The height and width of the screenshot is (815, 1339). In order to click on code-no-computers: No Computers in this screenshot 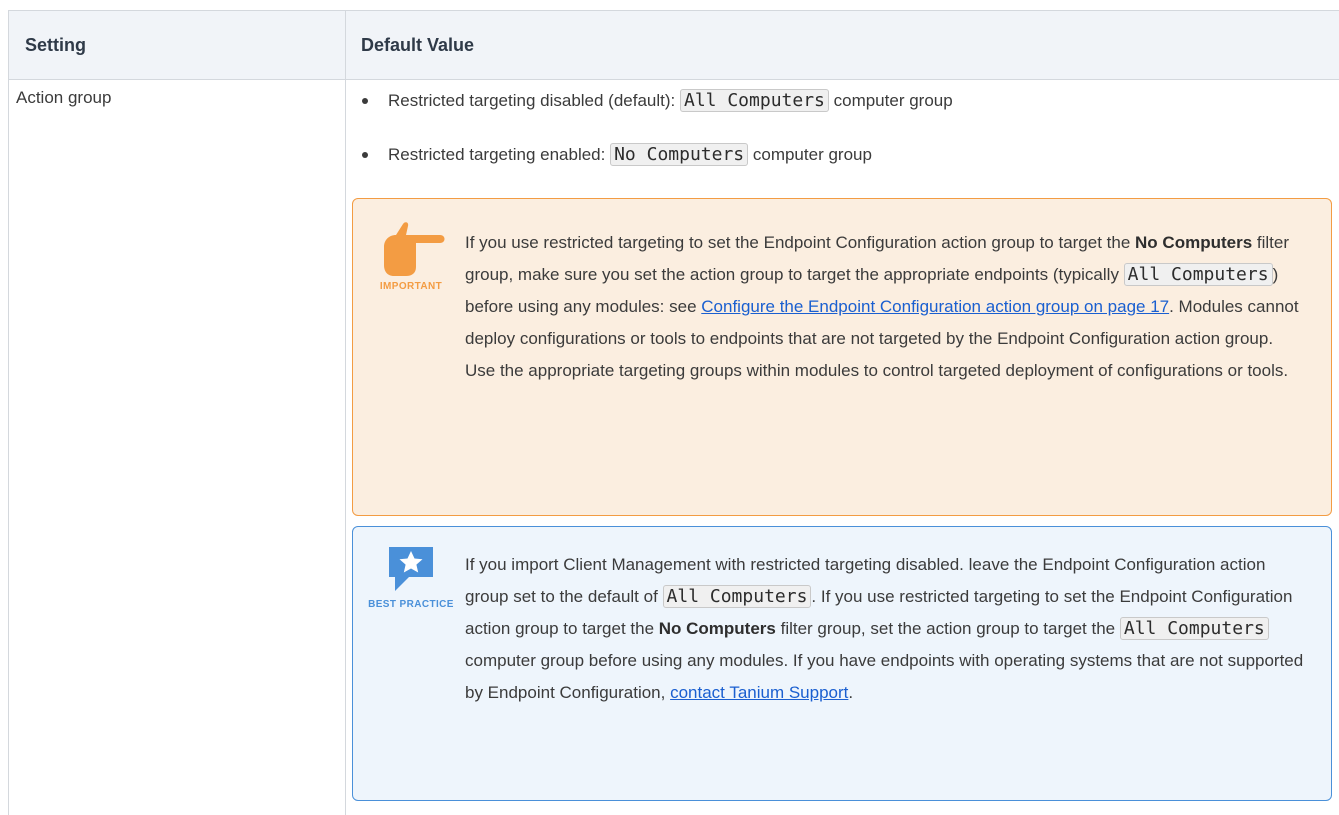, I will do `click(679, 154)`.